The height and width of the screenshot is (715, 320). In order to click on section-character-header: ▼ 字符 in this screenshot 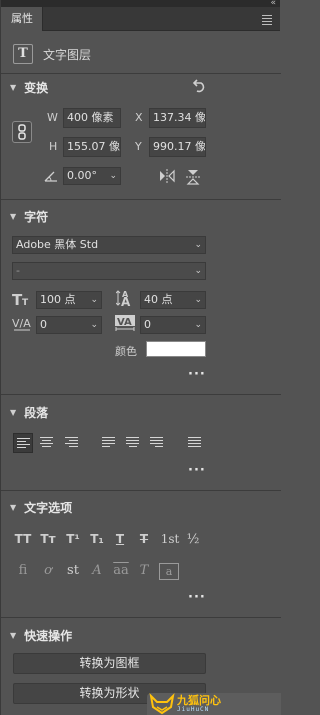, I will do `click(29, 216)`.